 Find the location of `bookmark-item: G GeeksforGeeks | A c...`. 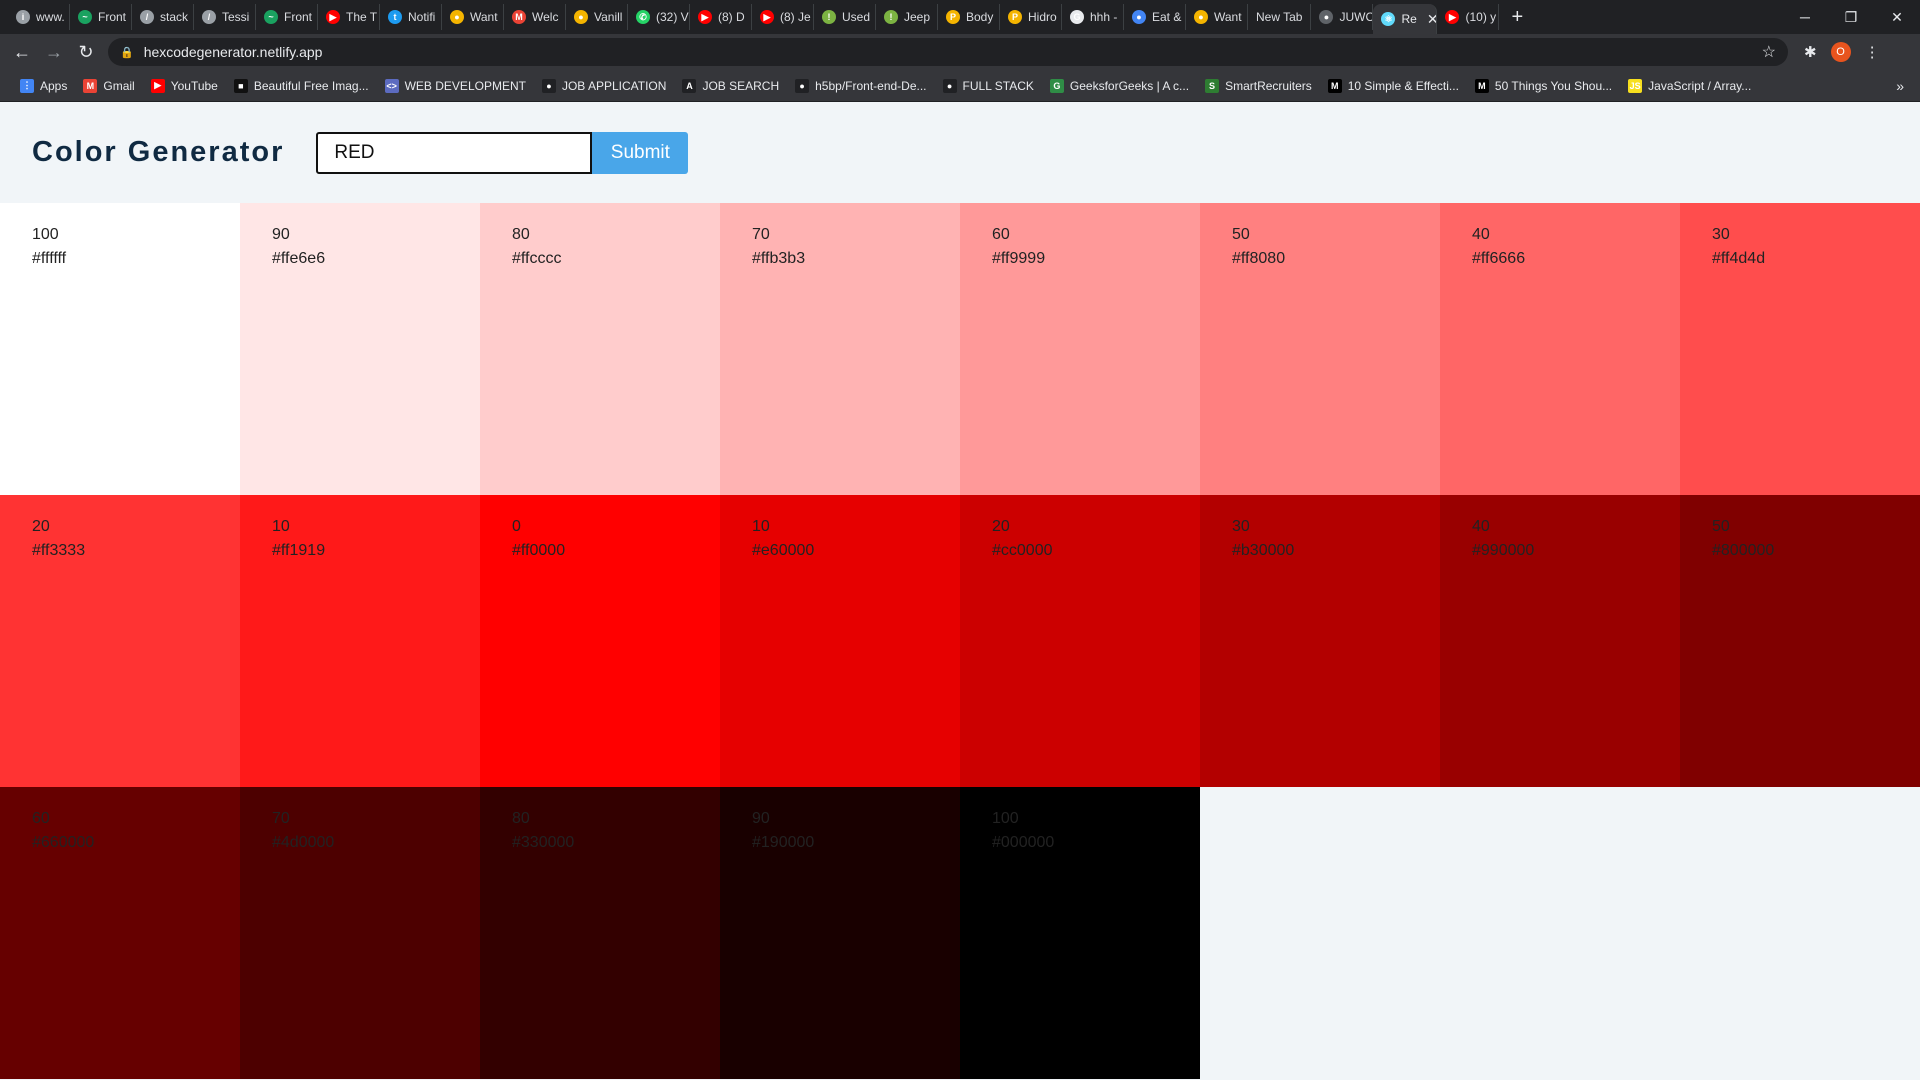

bookmark-item: G GeeksforGeeks | A c... is located at coordinates (1119, 85).